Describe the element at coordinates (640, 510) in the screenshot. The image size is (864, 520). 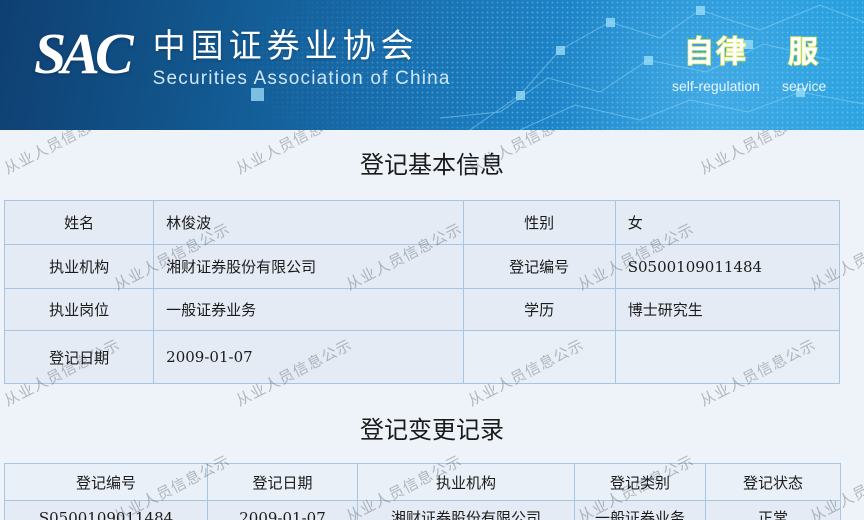
I see `cell-registration-type: 一般证券业务` at that location.